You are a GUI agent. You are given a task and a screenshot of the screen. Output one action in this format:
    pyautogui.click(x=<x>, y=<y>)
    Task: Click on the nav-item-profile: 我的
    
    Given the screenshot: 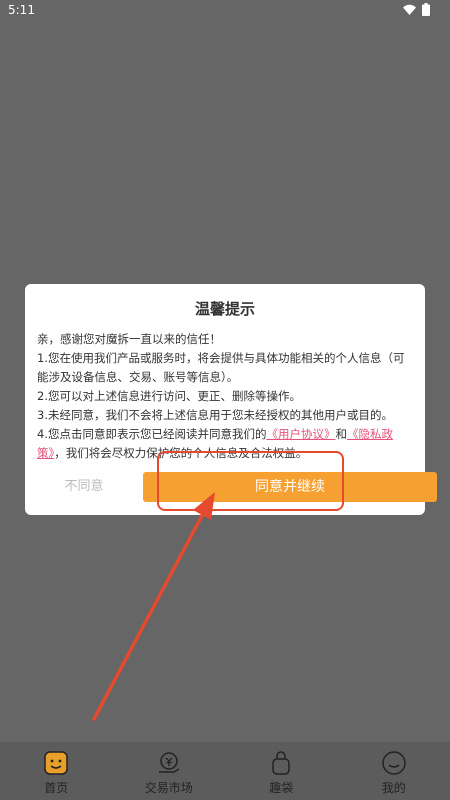 What is the action you would take?
    pyautogui.click(x=394, y=771)
    